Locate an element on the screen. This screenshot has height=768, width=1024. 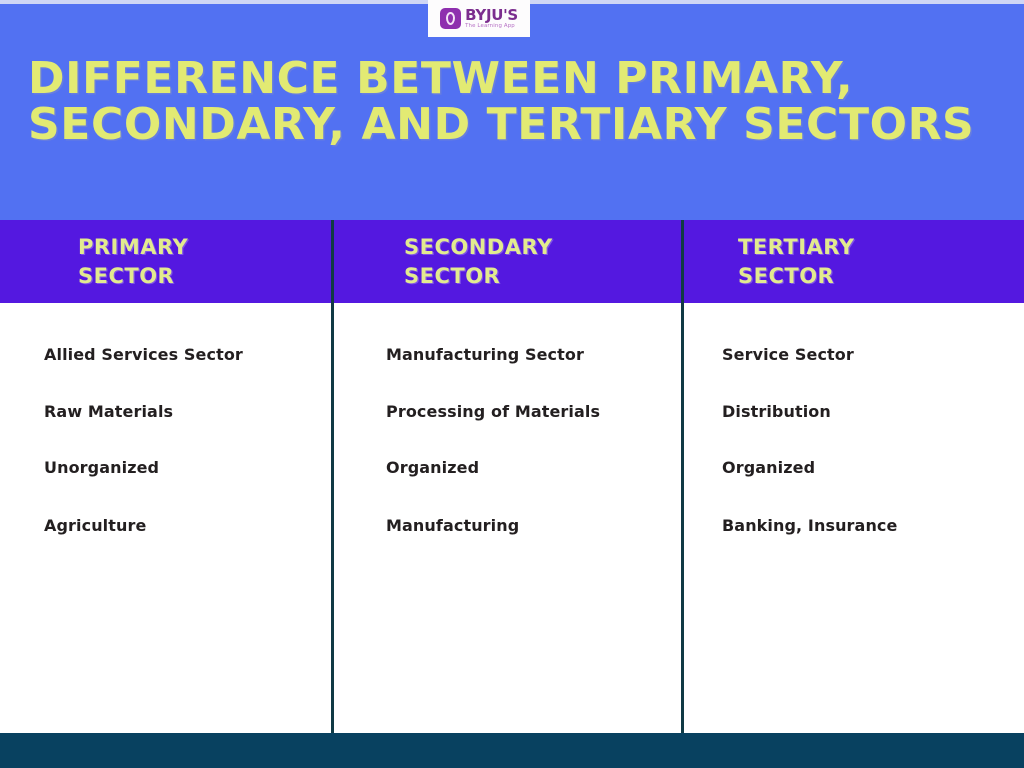
list-item: Service Sector is located at coordinates (788, 354).